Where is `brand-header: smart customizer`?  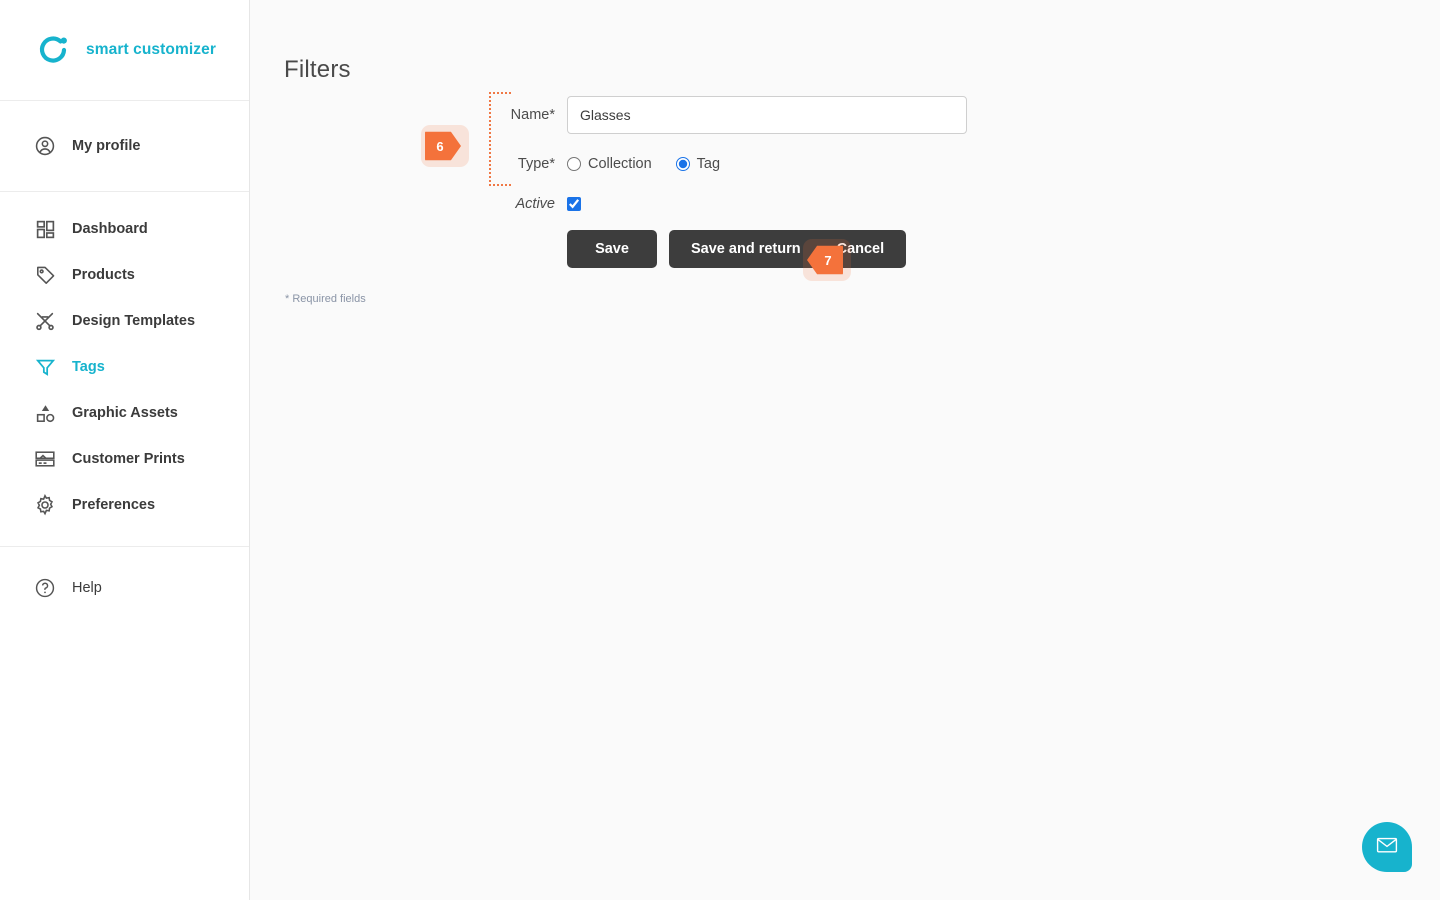
brand-header: smart customizer is located at coordinates (124, 50).